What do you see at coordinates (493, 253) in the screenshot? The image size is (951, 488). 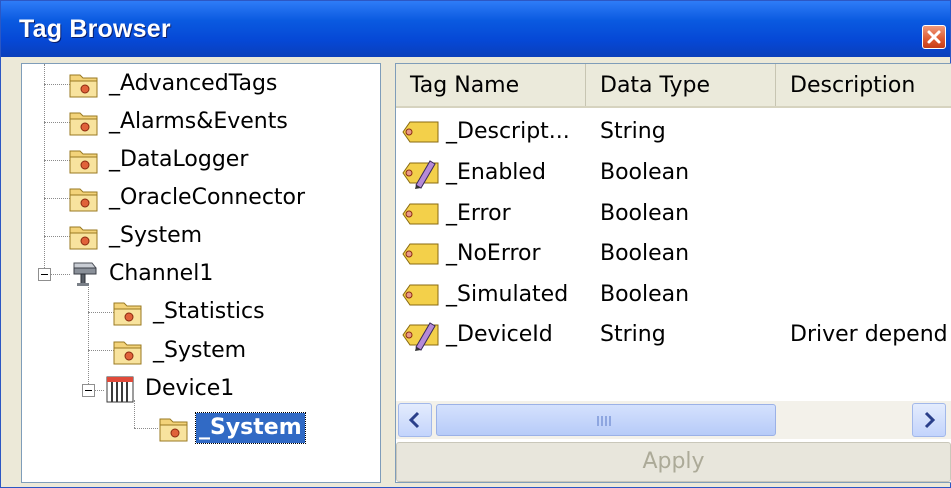 I see `tag-name-cell: _NoError` at bounding box center [493, 253].